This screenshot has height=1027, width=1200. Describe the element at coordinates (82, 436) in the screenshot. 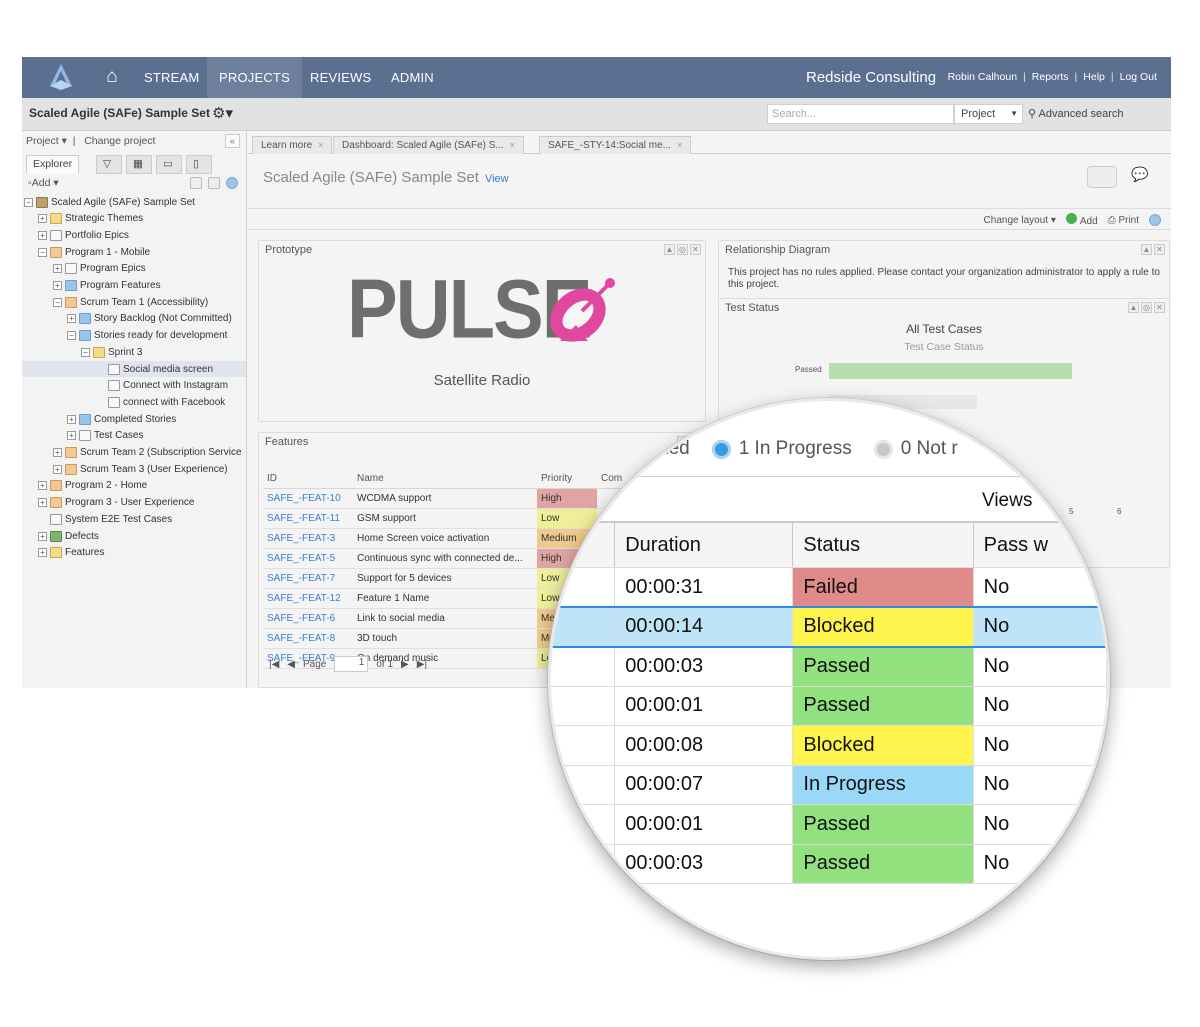

I see `tree-item: + Test Cases` at that location.